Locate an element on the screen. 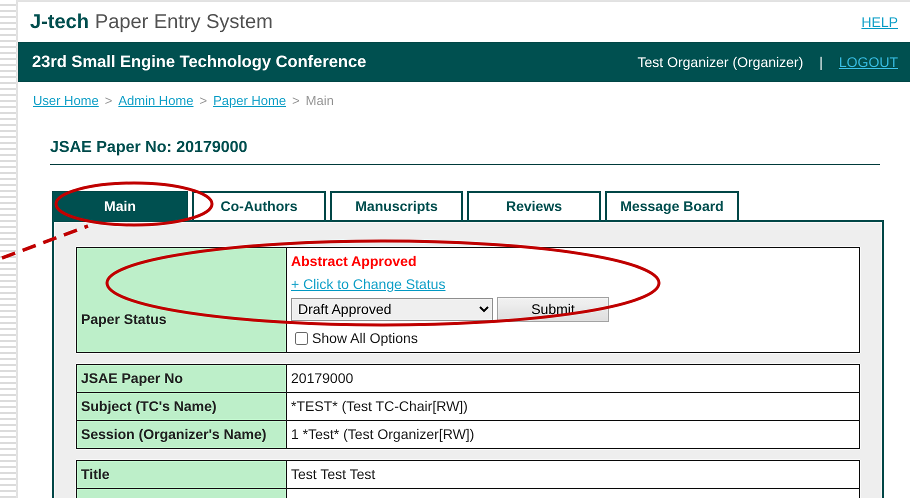 Image resolution: width=910 pixels, height=498 pixels. breadcrumb-current: Main is located at coordinates (320, 101).